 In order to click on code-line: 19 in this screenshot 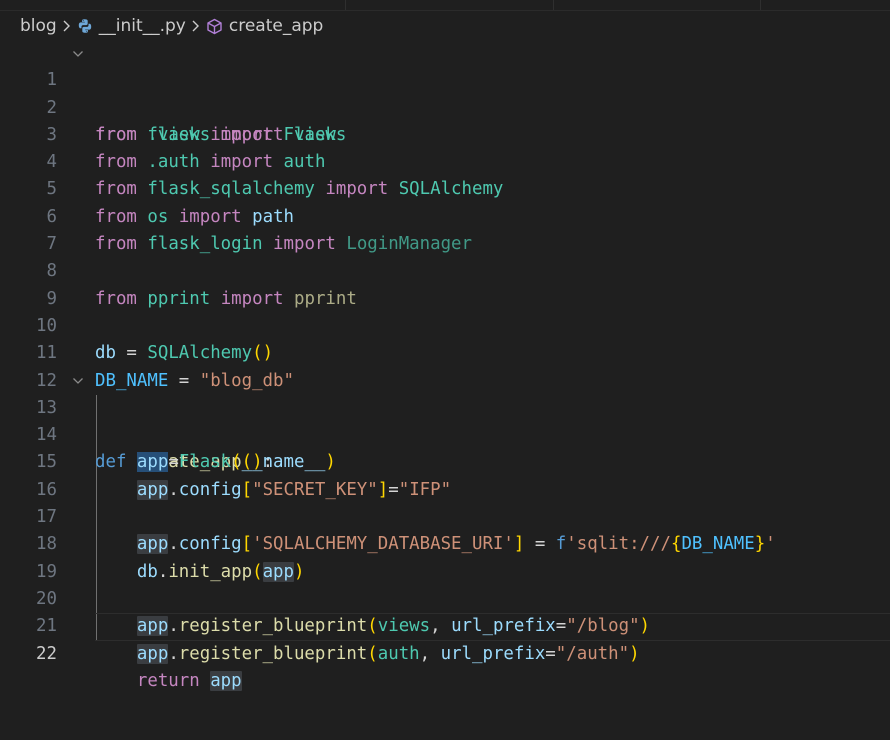, I will do `click(445, 556)`.